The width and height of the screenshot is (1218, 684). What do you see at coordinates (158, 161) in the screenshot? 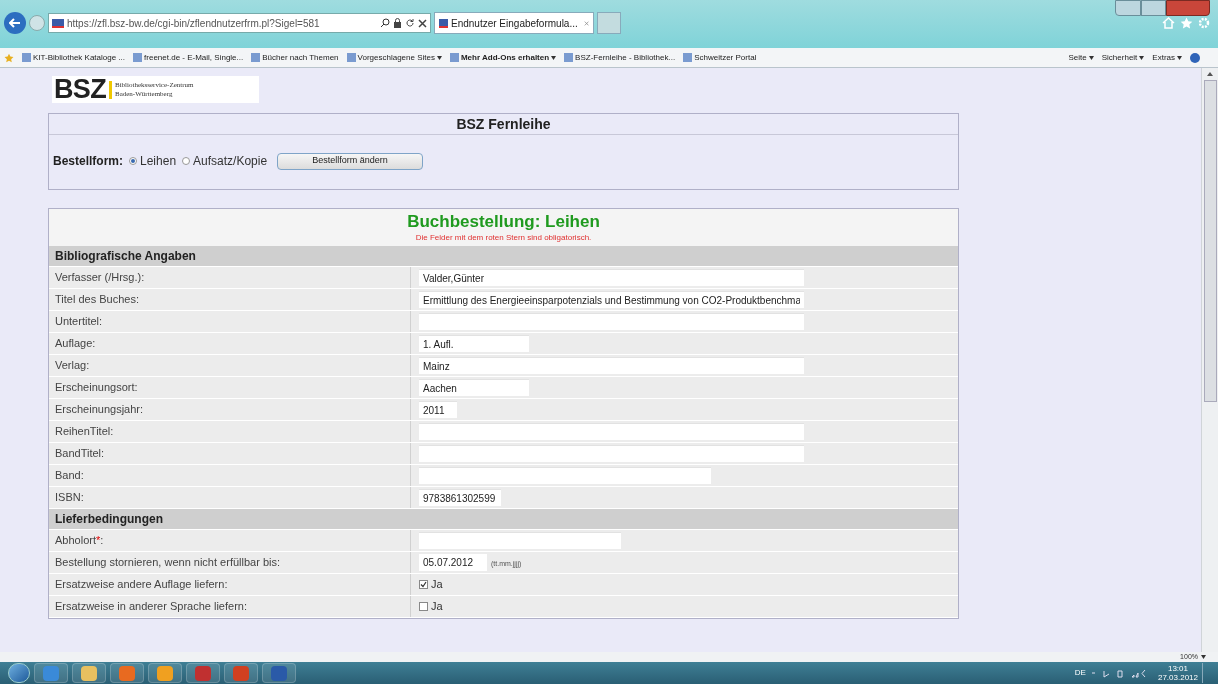
I see `radio-label: Leihen` at bounding box center [158, 161].